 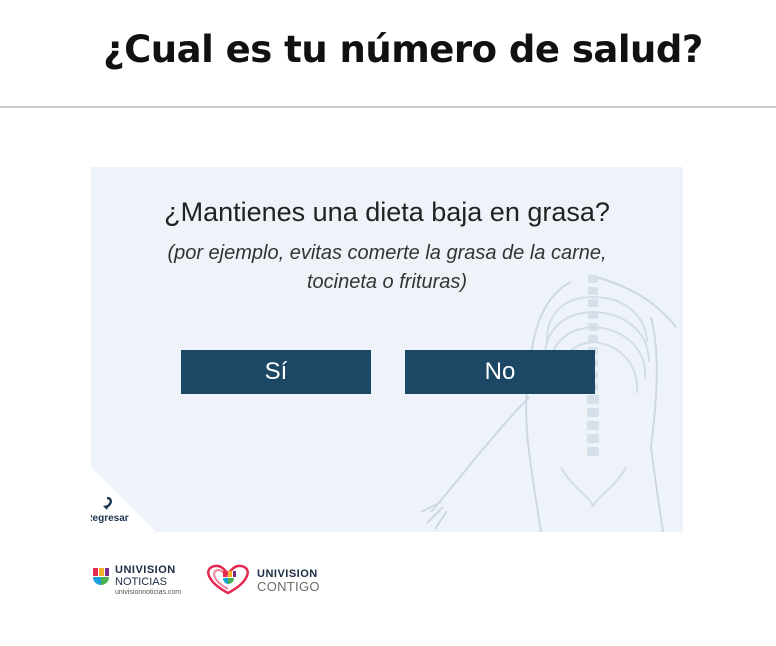 I want to click on noticias-brand-url: univisionnoticias.com, so click(x=148, y=592).